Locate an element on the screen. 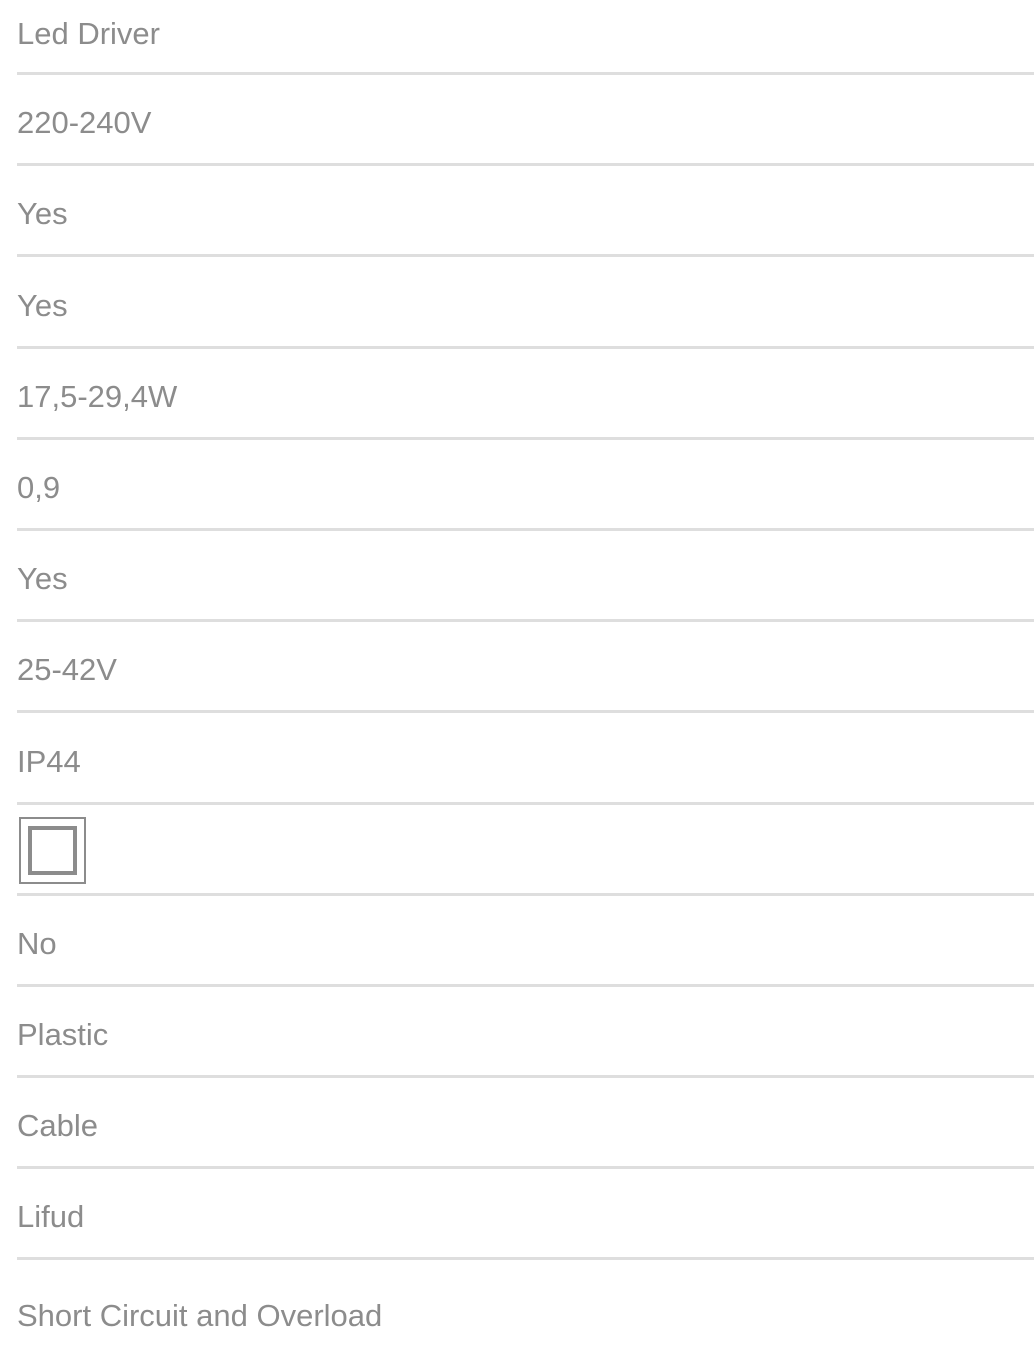 The image size is (1034, 1352). spec-row-brand: Lifud is located at coordinates (525, 1215).